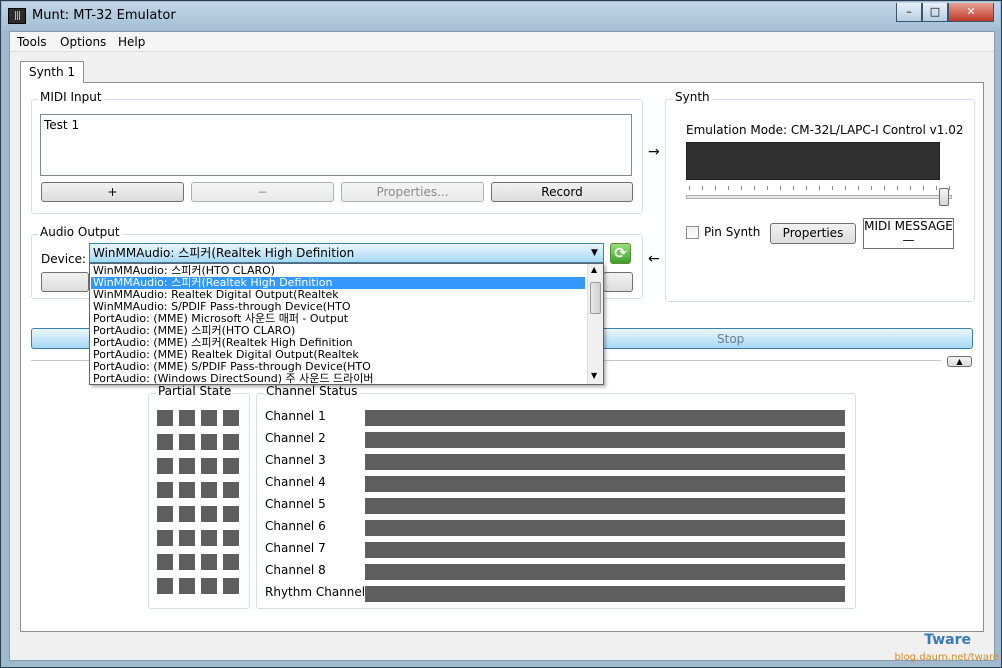 The image size is (1002, 668). Describe the element at coordinates (202, 505) in the screenshot. I see `partial-state-grid` at that location.